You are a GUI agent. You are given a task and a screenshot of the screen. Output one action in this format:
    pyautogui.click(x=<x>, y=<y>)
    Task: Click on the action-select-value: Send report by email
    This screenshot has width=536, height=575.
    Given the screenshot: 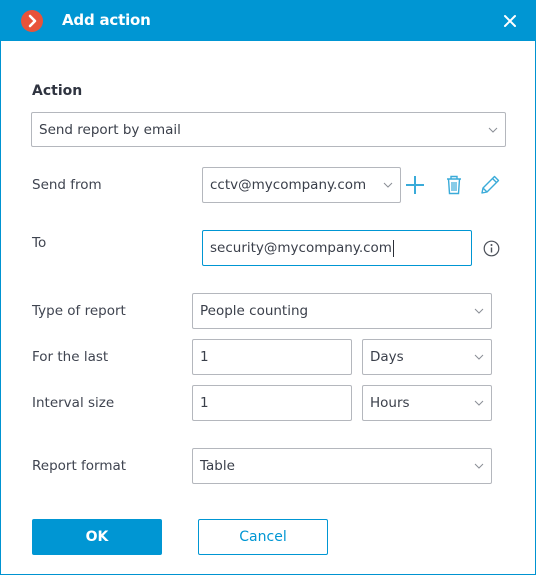 What is the action you would take?
    pyautogui.click(x=110, y=129)
    